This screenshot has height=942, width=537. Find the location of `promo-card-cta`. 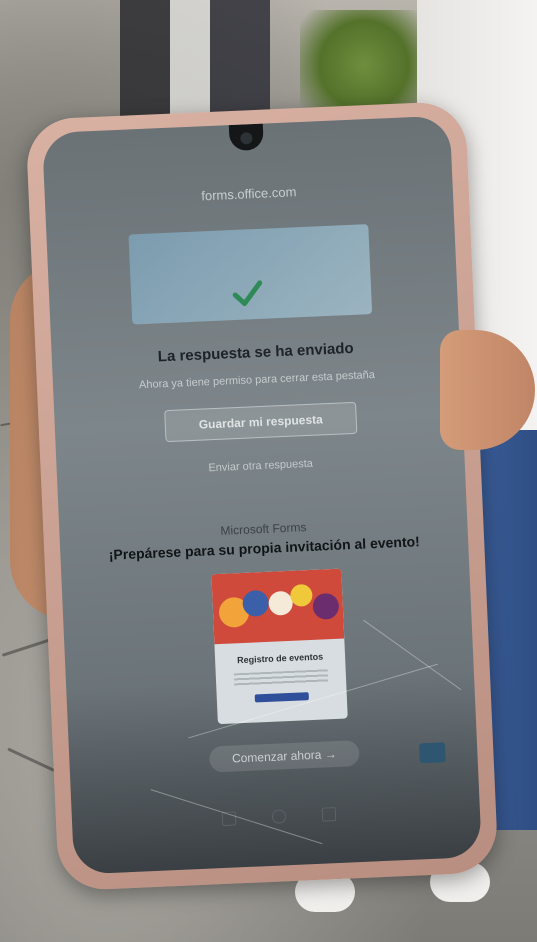

promo-card-cta is located at coordinates (281, 697).